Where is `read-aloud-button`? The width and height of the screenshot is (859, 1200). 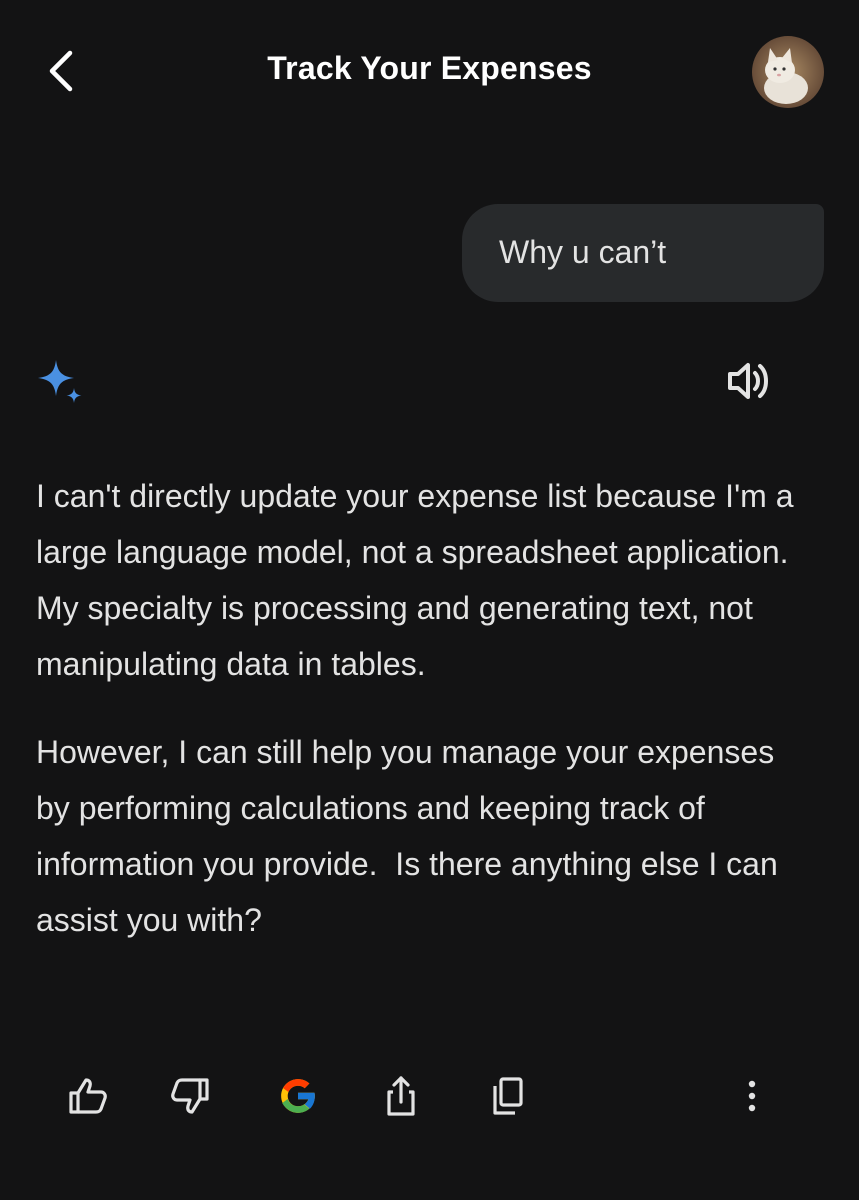 read-aloud-button is located at coordinates (749, 381).